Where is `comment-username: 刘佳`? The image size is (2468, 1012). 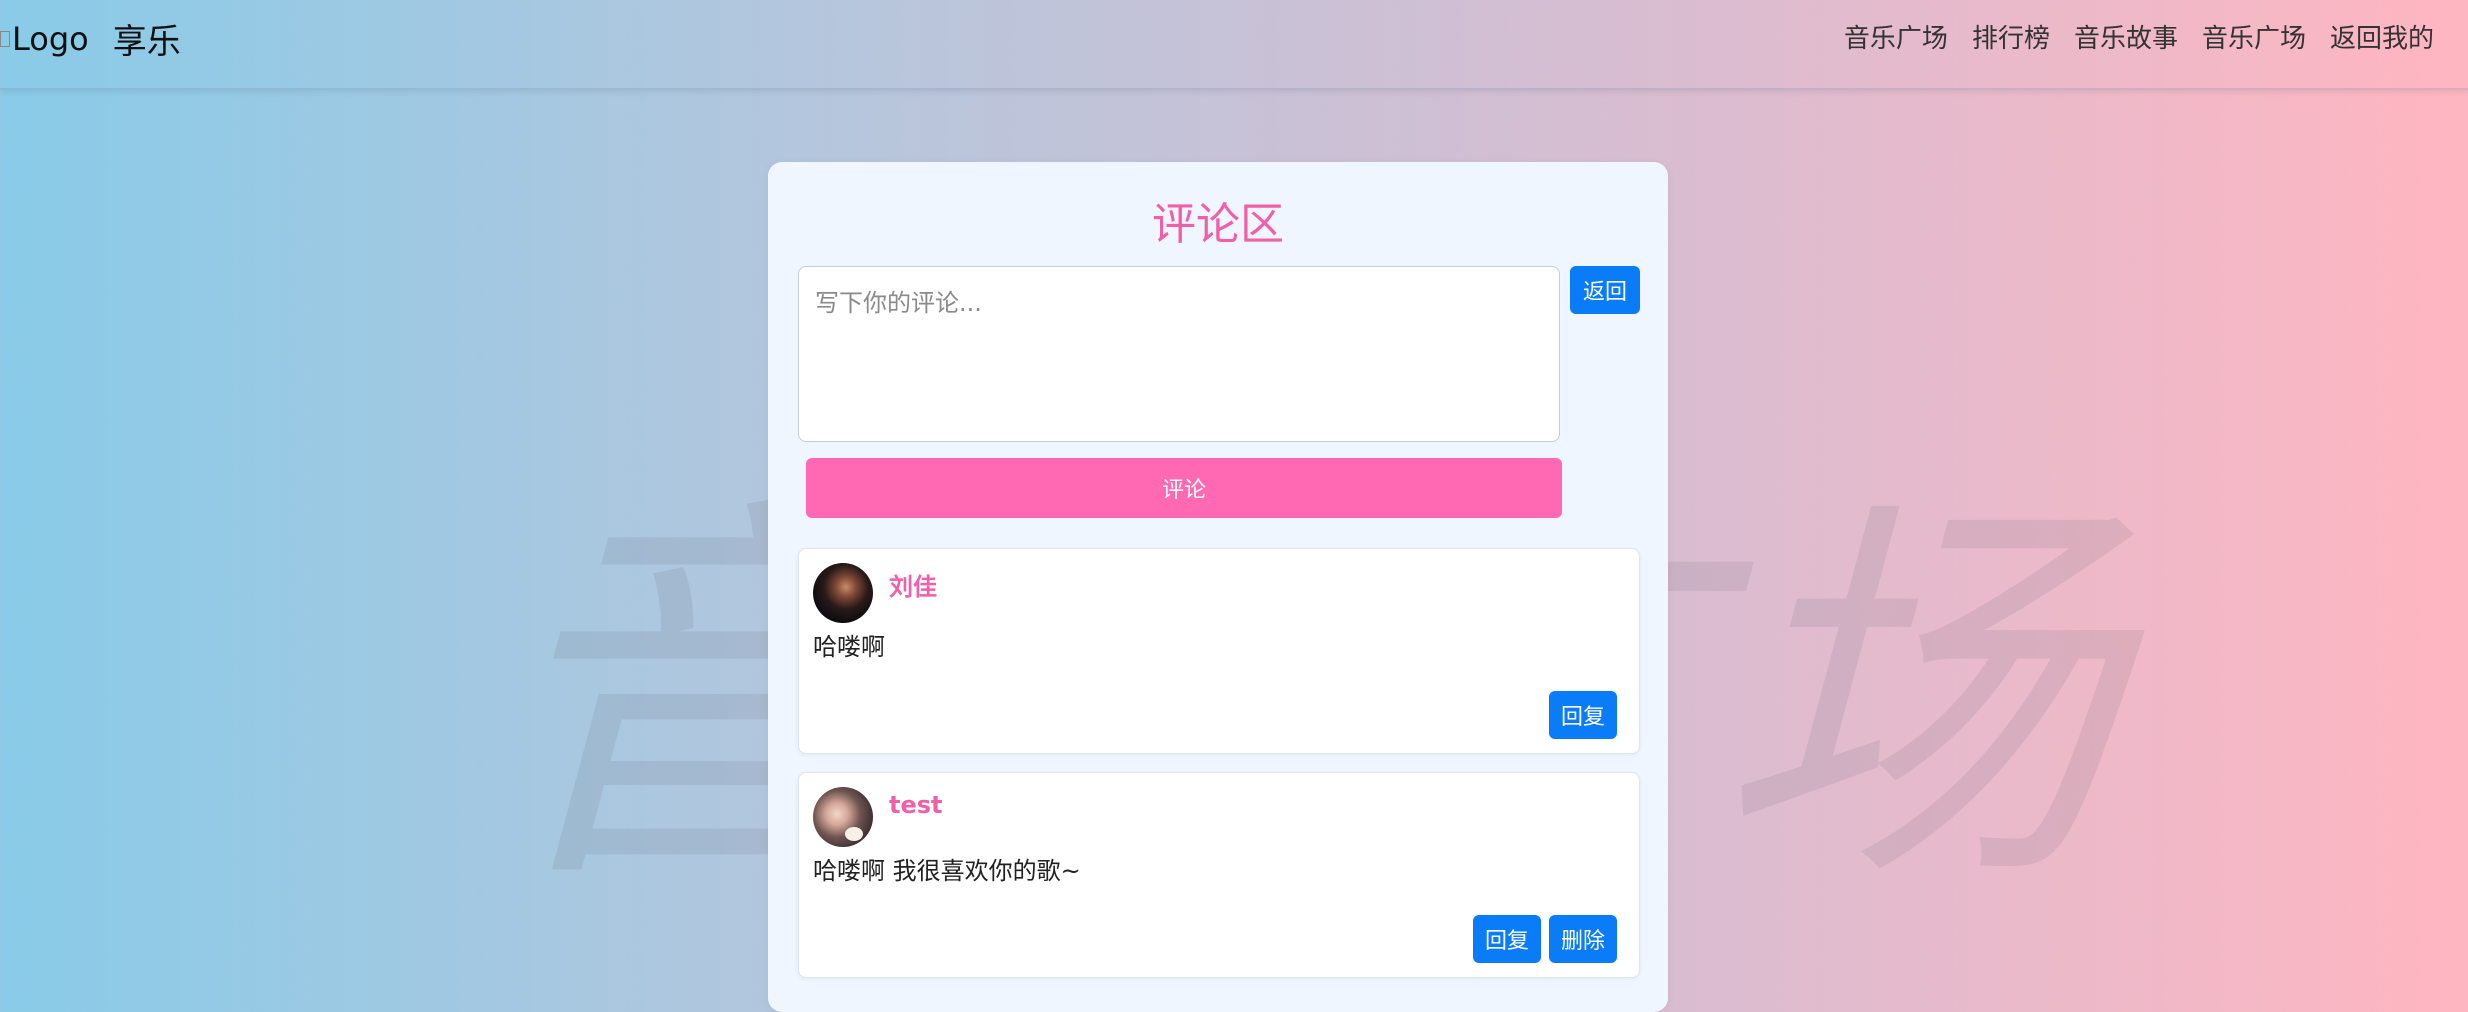
comment-username: 刘佳 is located at coordinates (913, 584).